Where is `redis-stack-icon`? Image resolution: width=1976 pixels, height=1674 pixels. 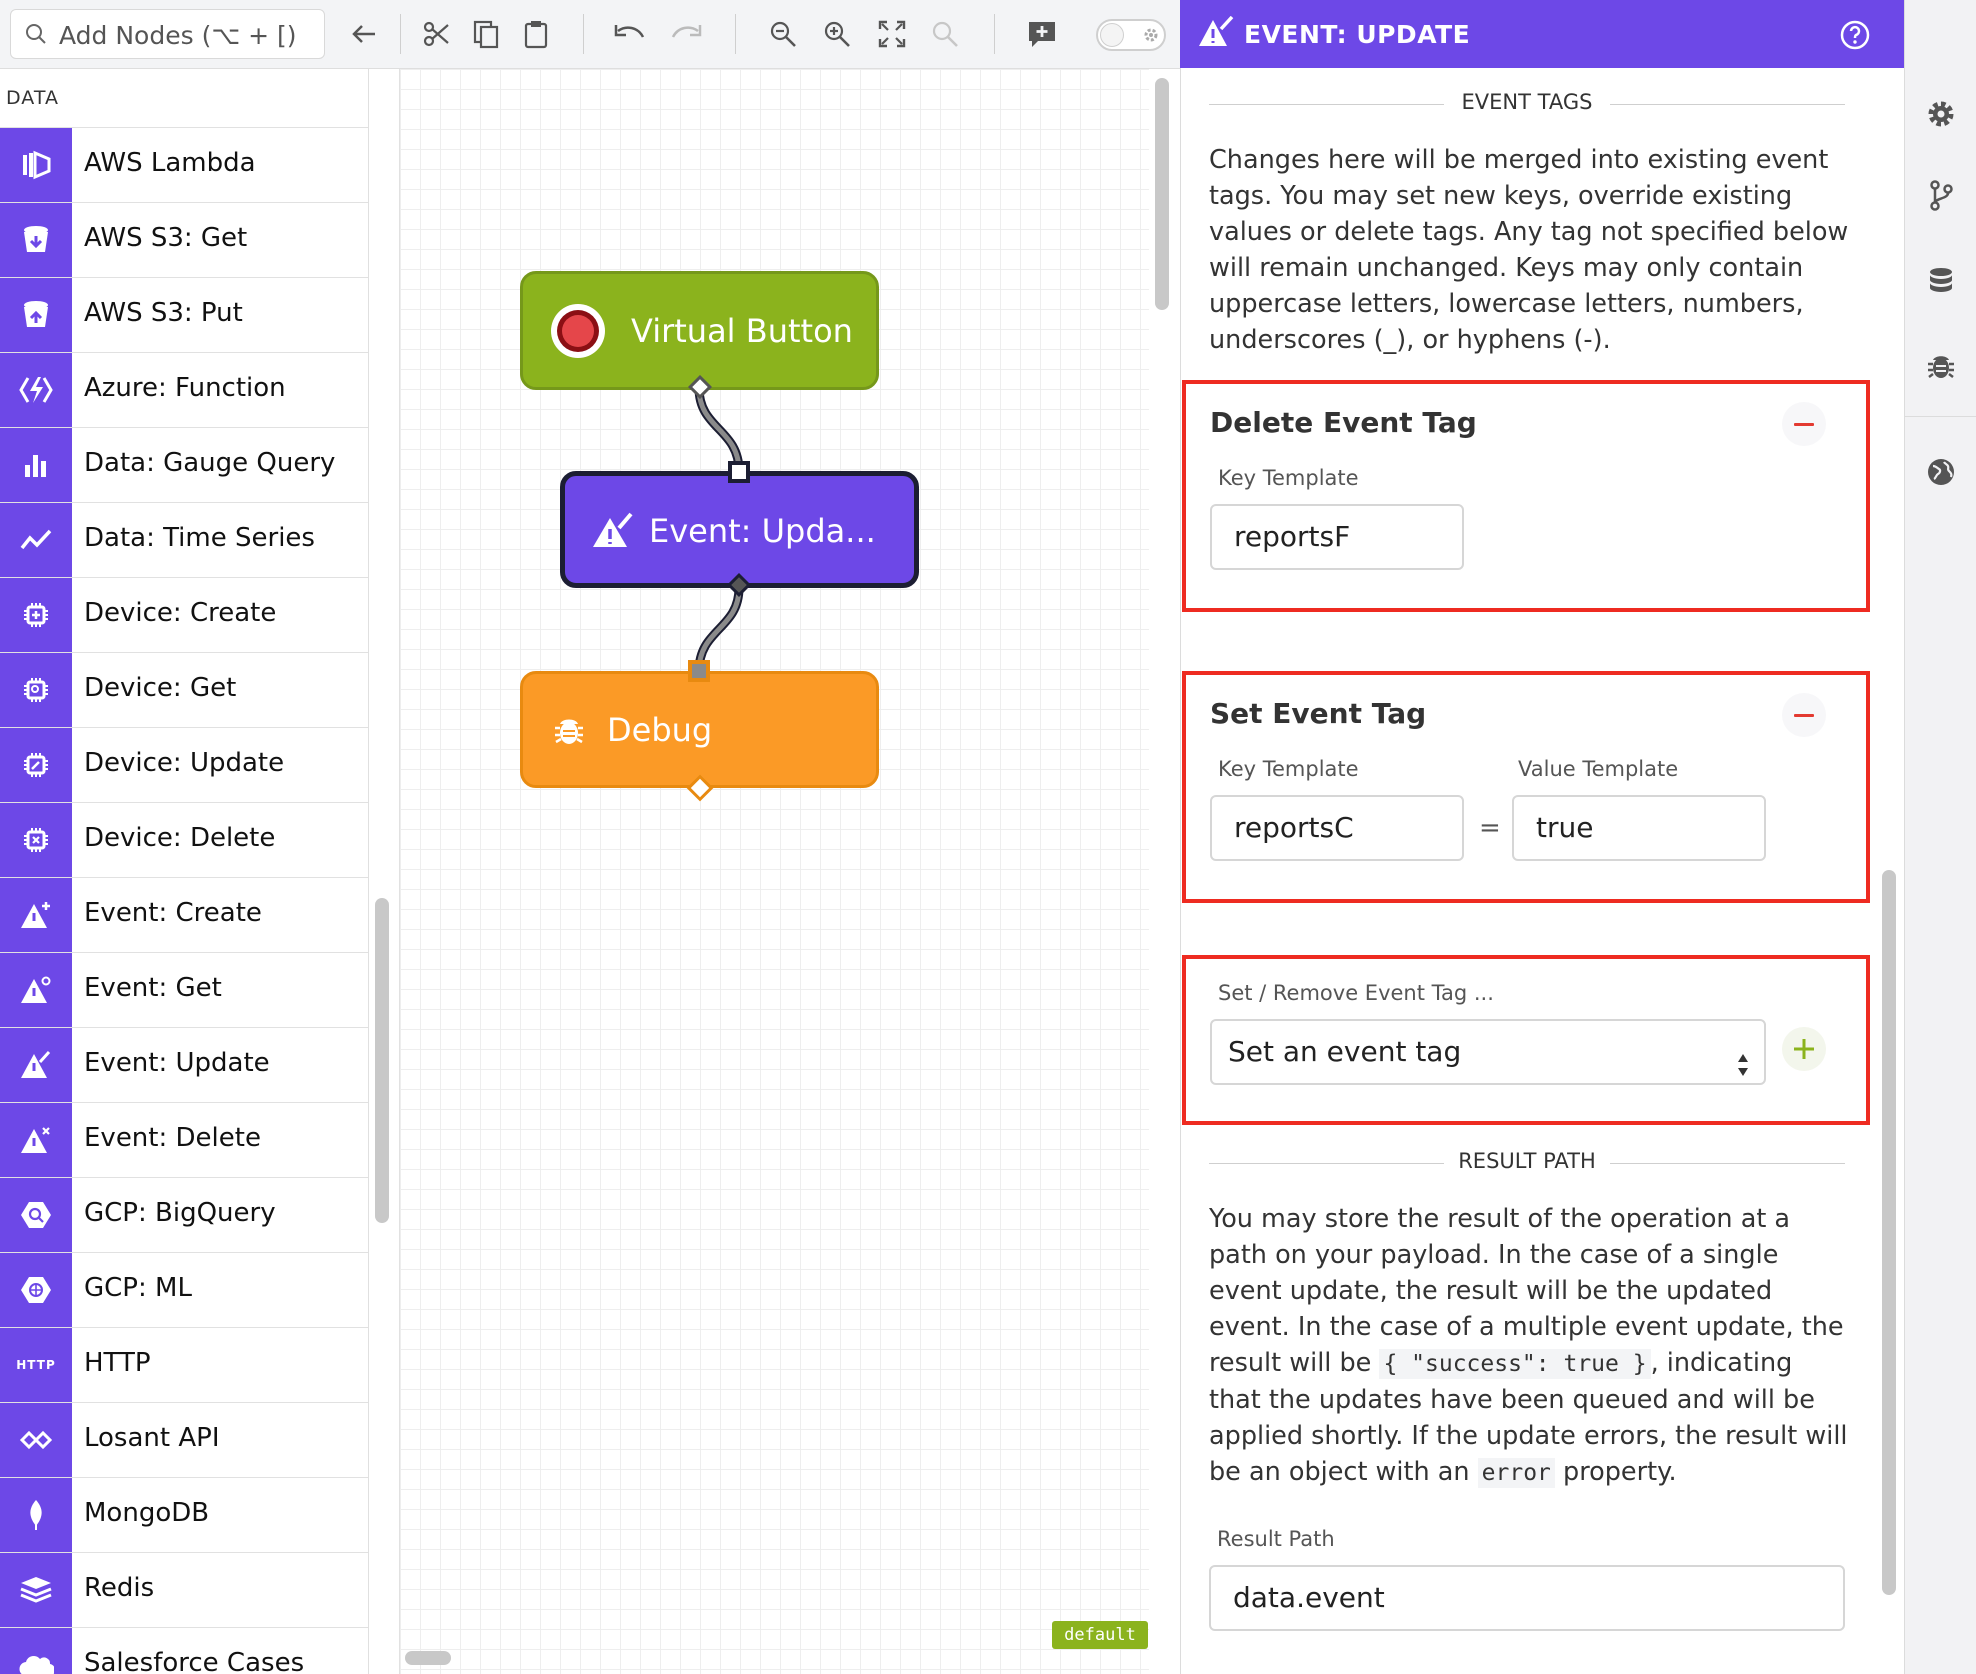
redis-stack-icon is located at coordinates (36, 1590).